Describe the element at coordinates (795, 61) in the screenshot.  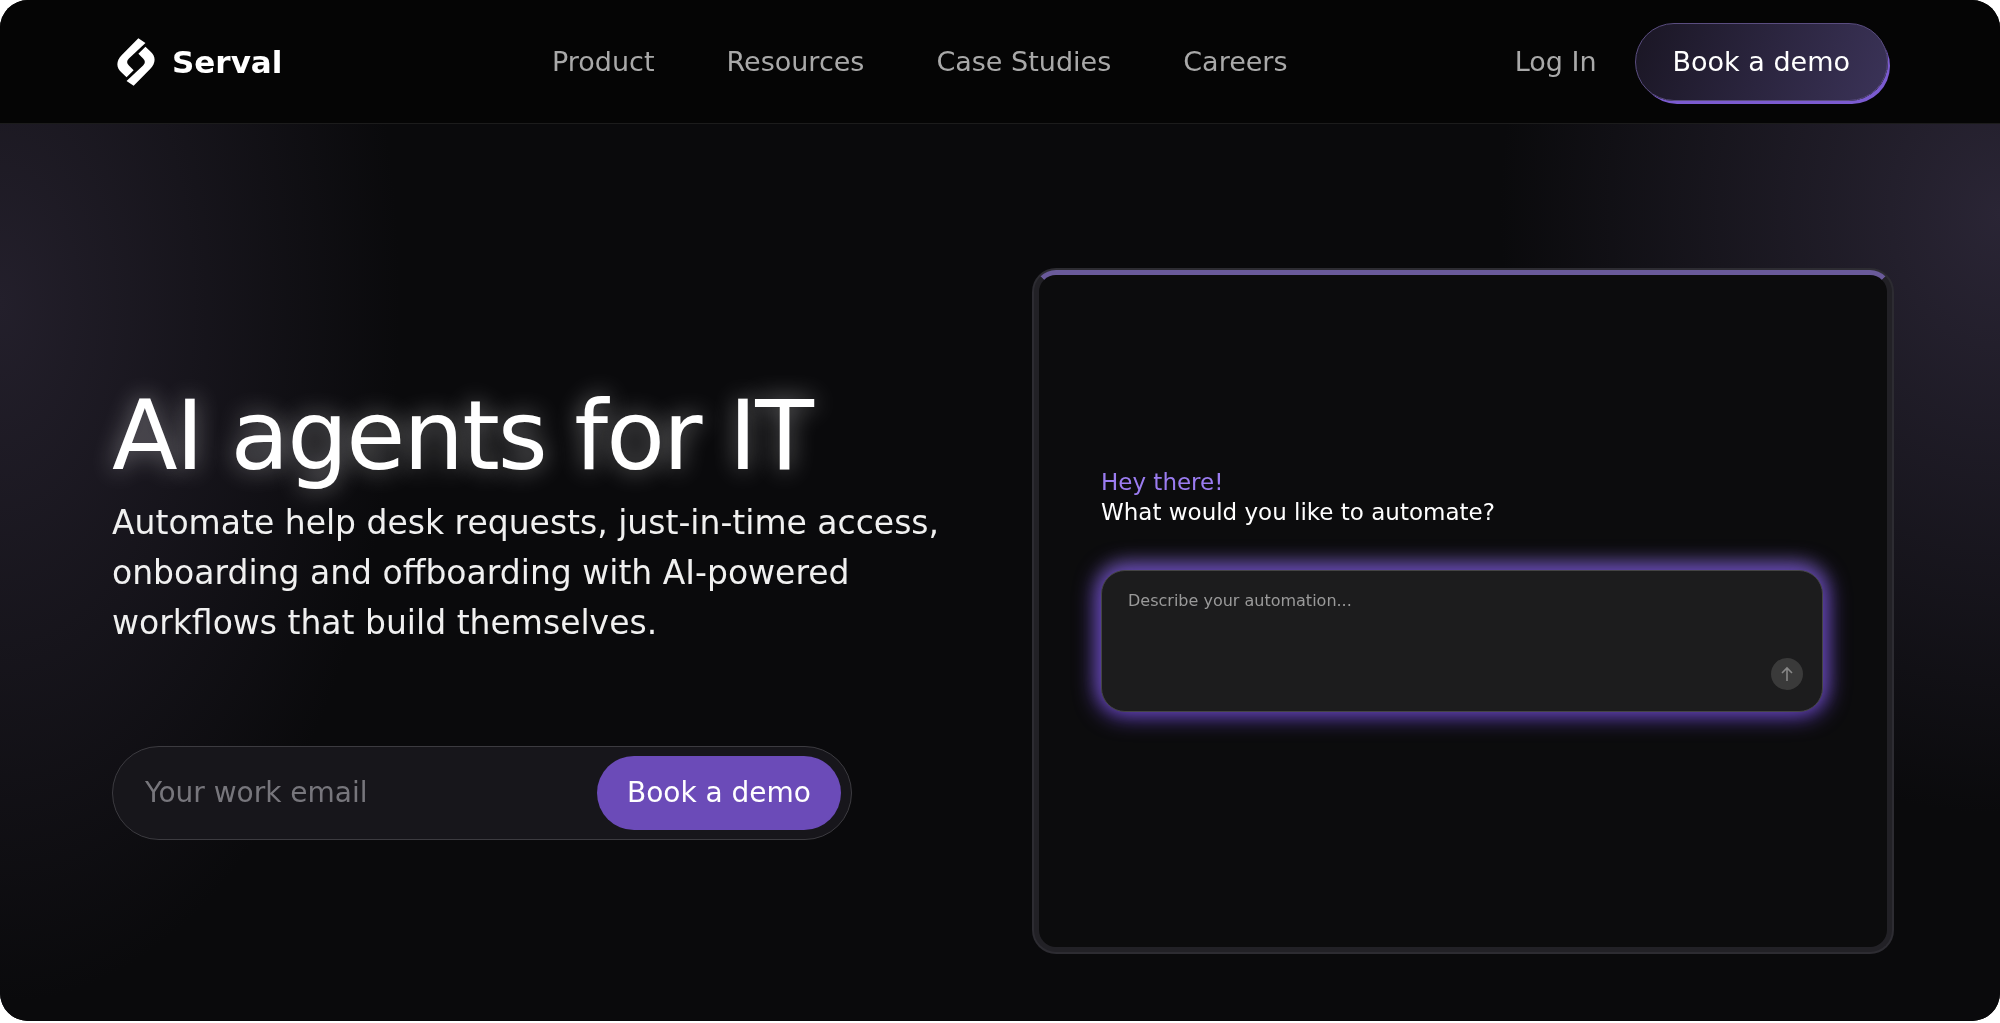
I see `nav-link: Resources` at that location.